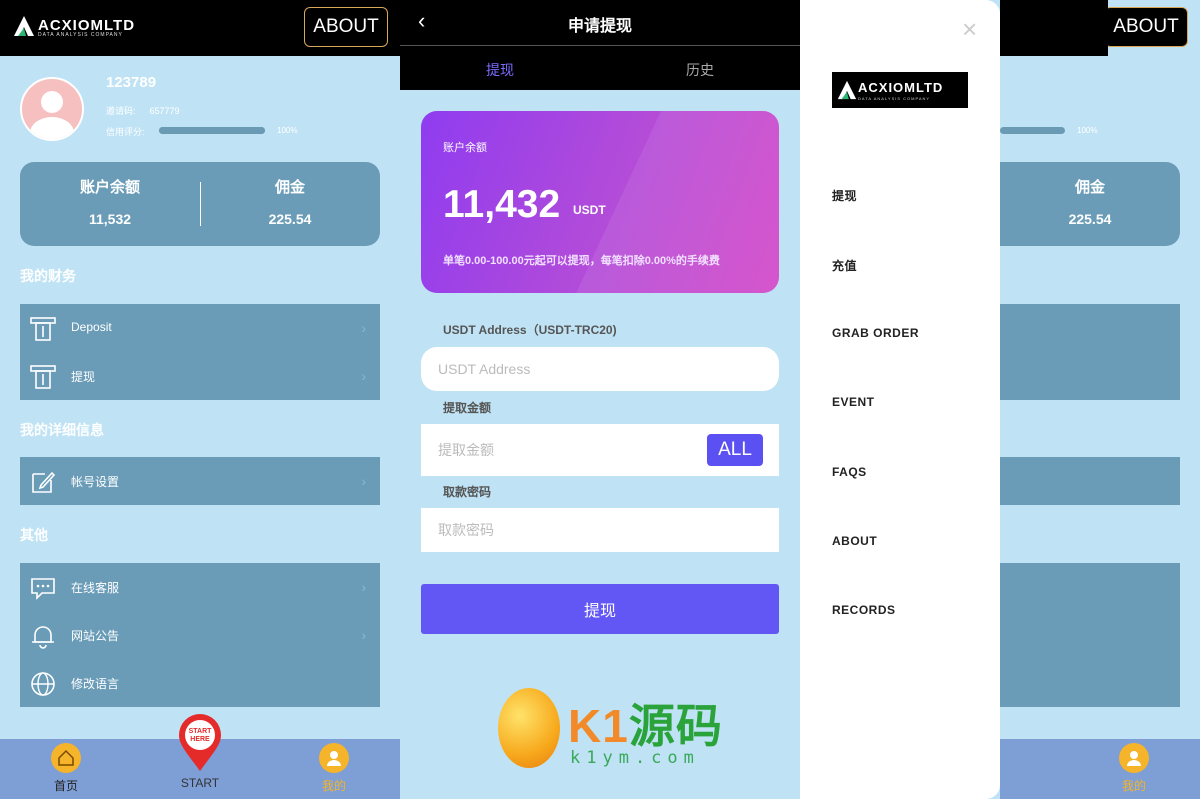  What do you see at coordinates (44, 482) in the screenshot?
I see `edit-icon` at bounding box center [44, 482].